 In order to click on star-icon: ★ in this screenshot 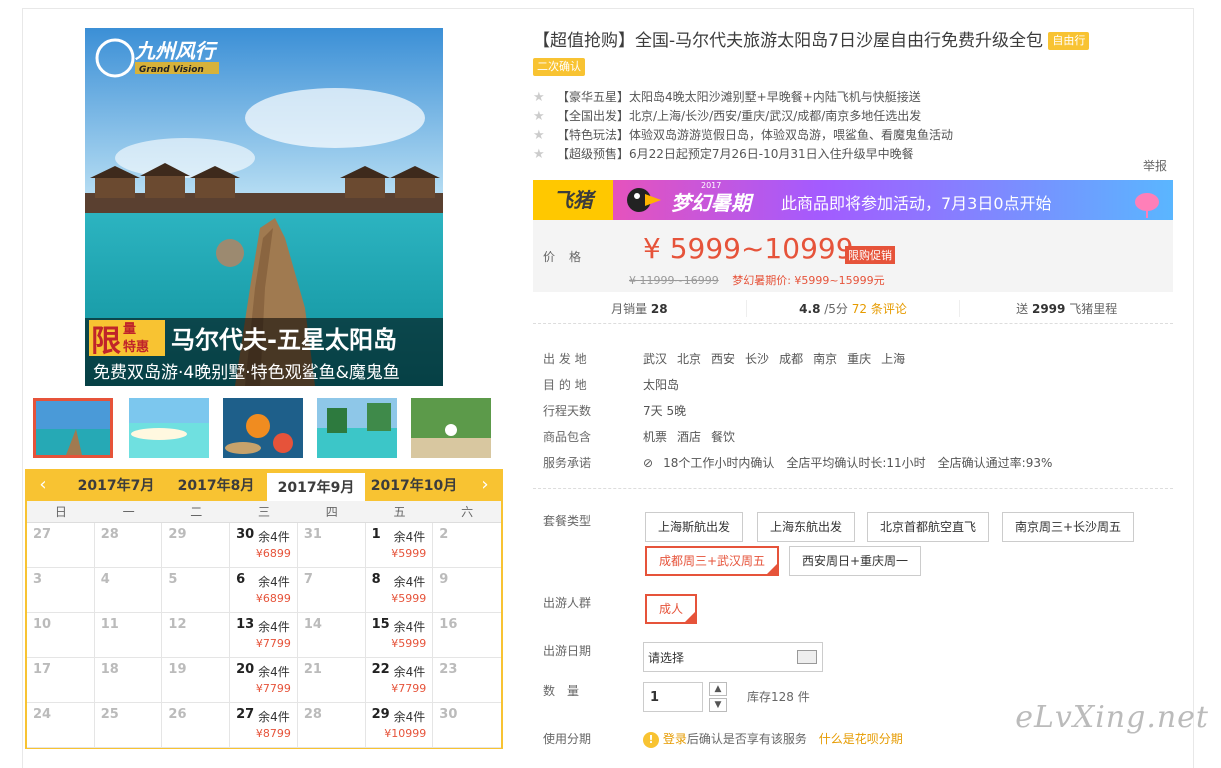, I will do `click(539, 154)`.